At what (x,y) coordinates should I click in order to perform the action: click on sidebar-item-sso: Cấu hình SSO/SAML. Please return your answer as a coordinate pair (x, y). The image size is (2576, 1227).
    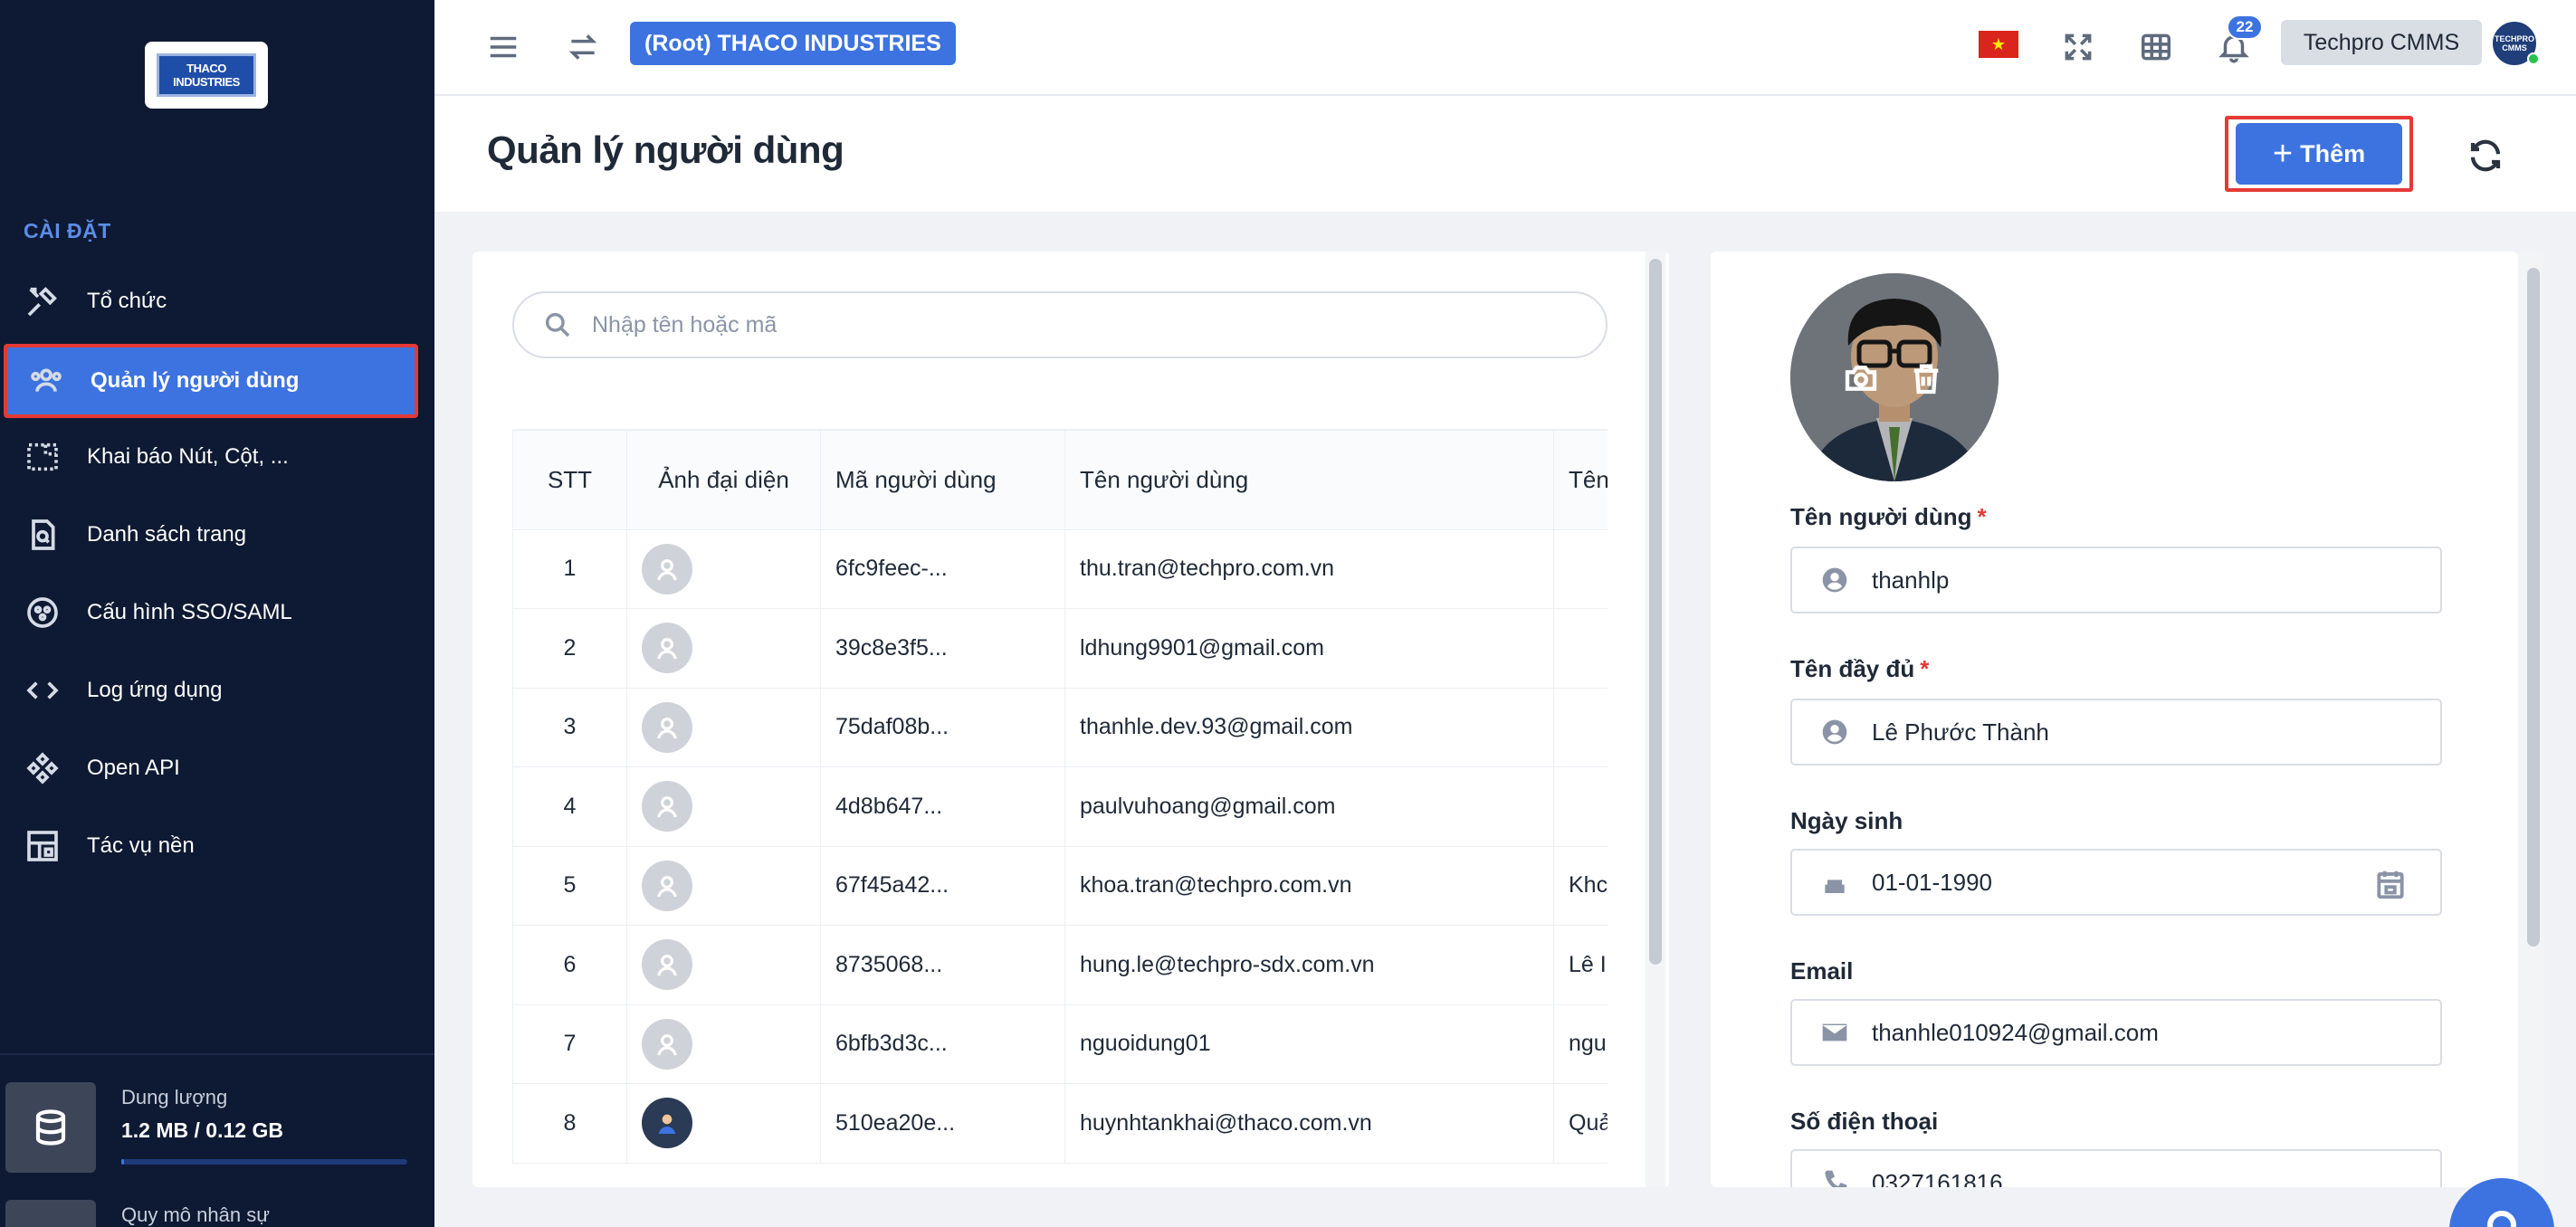
    Looking at the image, I should click on (210, 612).